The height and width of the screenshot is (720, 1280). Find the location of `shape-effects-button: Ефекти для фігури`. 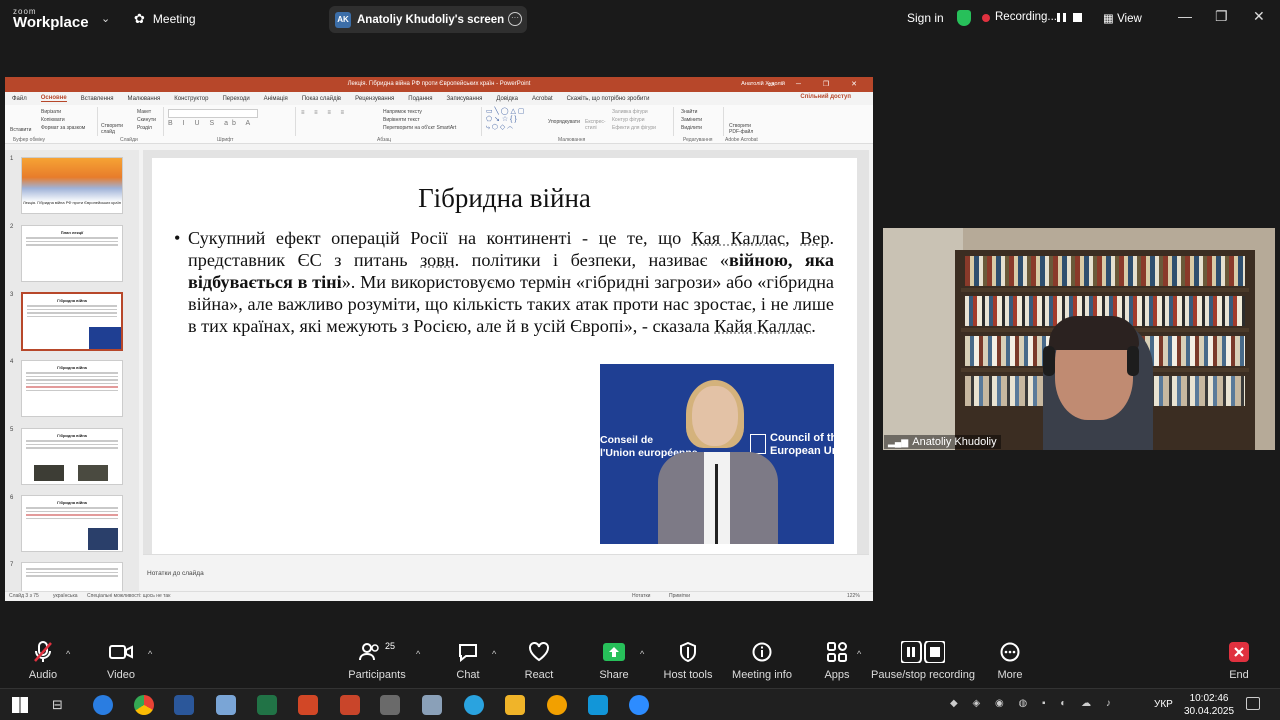

shape-effects-button: Ефекти для фігури is located at coordinates (634, 128).